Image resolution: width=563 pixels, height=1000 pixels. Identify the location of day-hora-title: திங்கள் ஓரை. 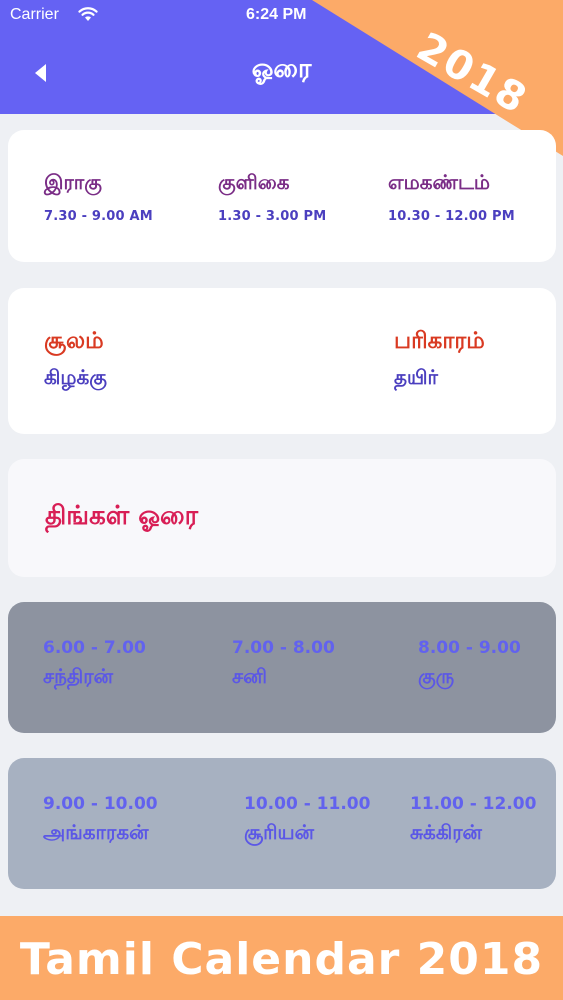
(122, 516).